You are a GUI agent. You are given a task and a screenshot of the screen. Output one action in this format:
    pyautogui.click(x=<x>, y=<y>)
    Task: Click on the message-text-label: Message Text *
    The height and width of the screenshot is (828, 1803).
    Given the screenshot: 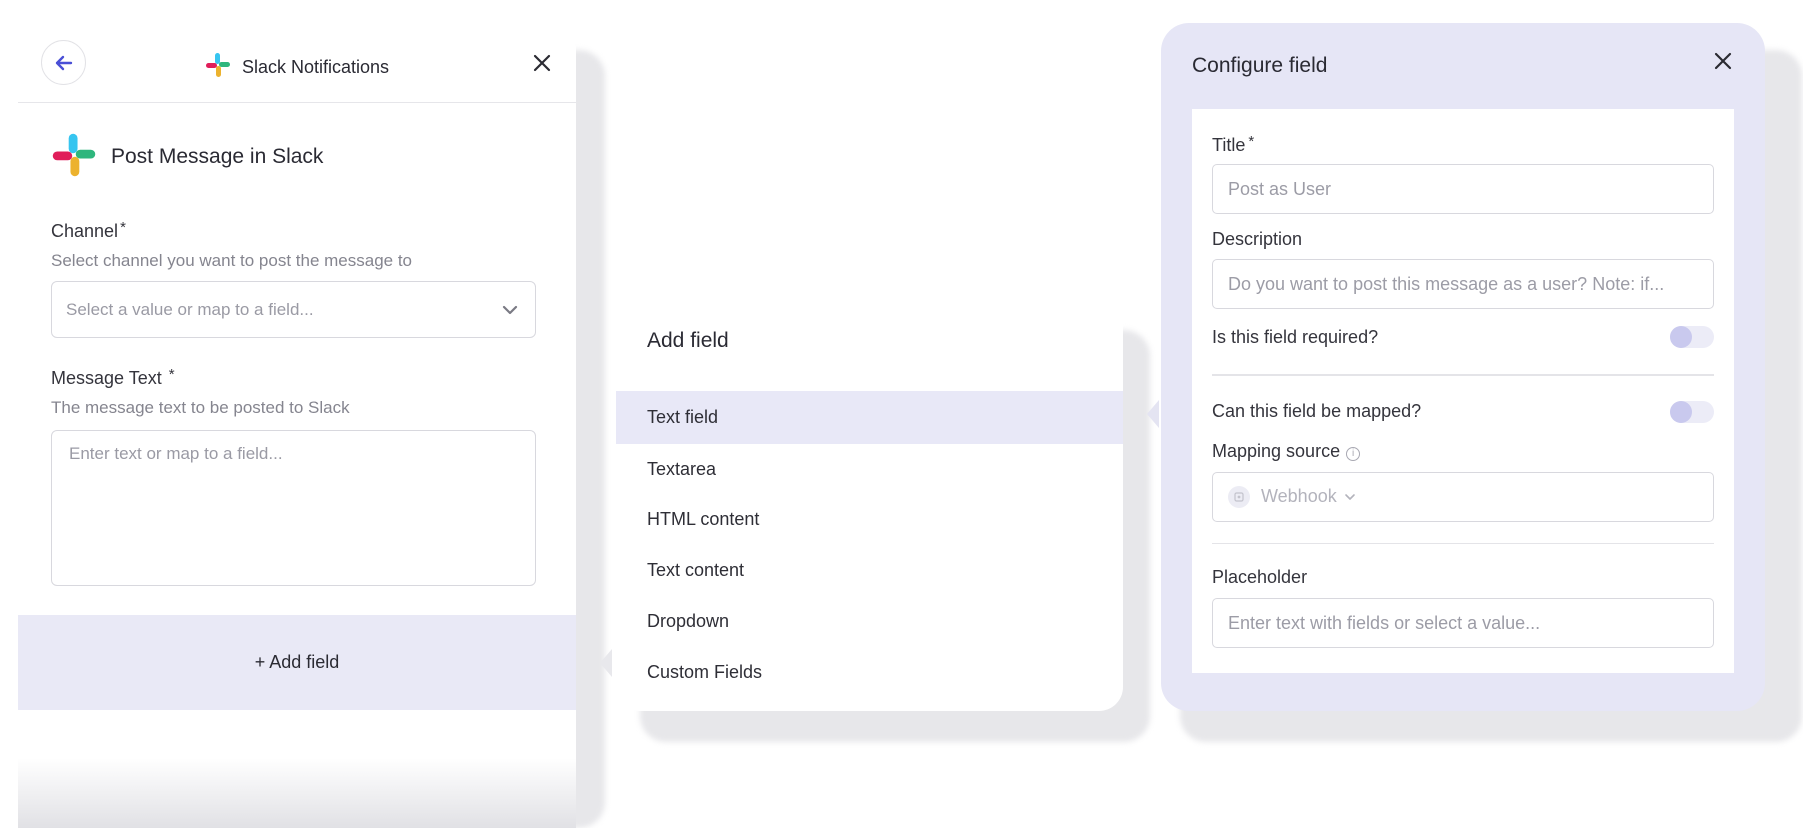 What is the action you would take?
    pyautogui.click(x=293, y=377)
    